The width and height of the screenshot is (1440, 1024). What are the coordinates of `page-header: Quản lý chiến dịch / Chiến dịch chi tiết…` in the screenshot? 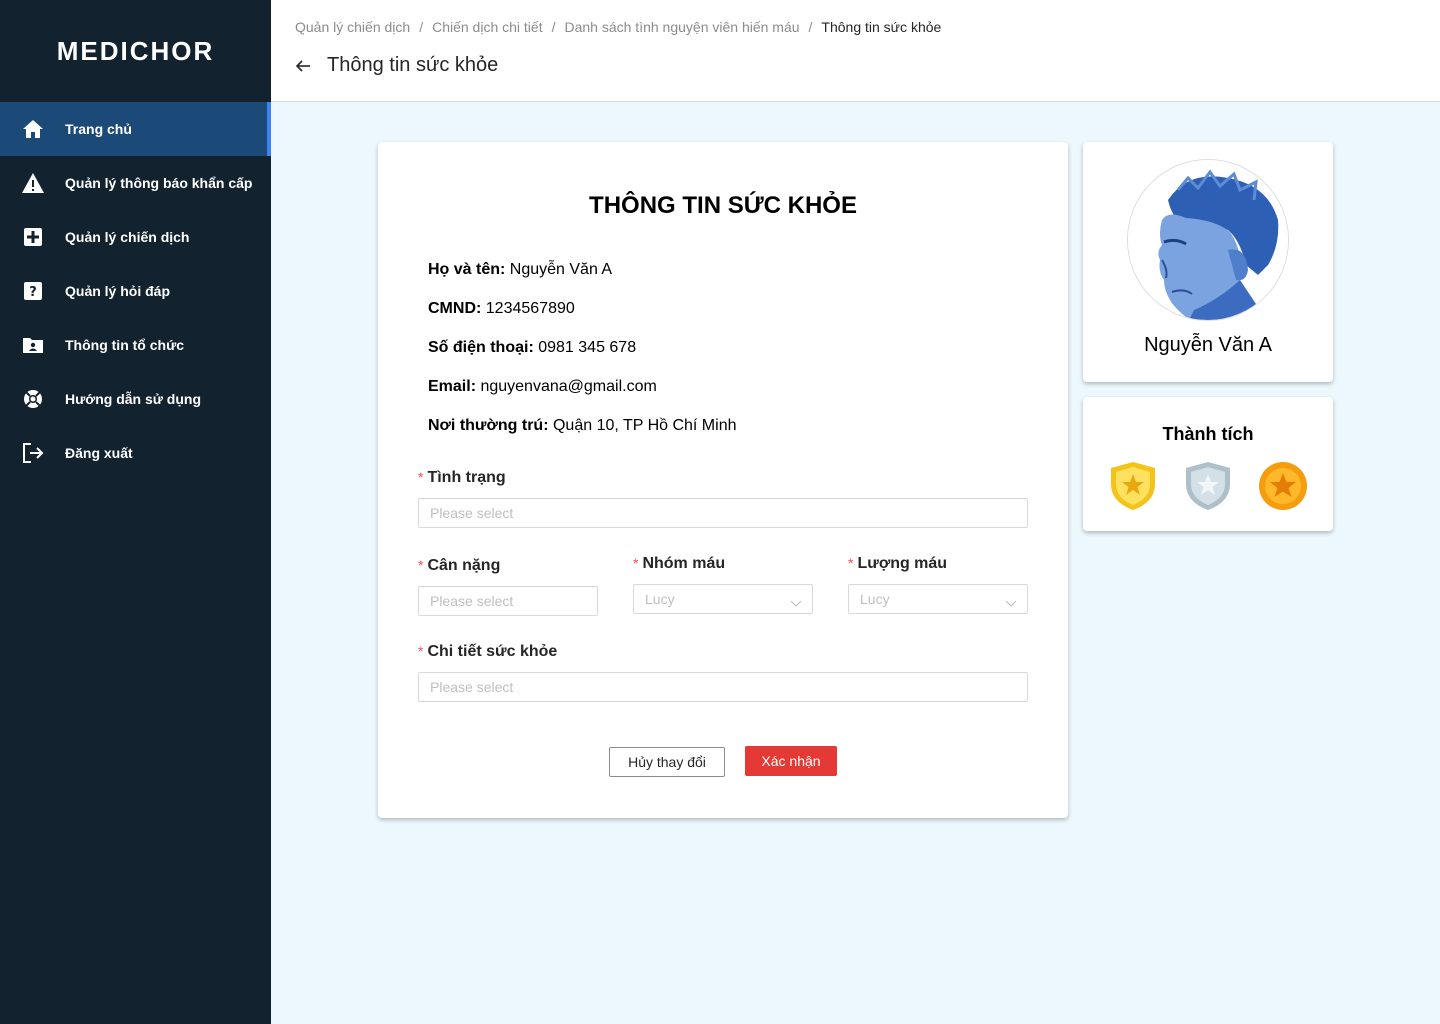 It's located at (855, 51).